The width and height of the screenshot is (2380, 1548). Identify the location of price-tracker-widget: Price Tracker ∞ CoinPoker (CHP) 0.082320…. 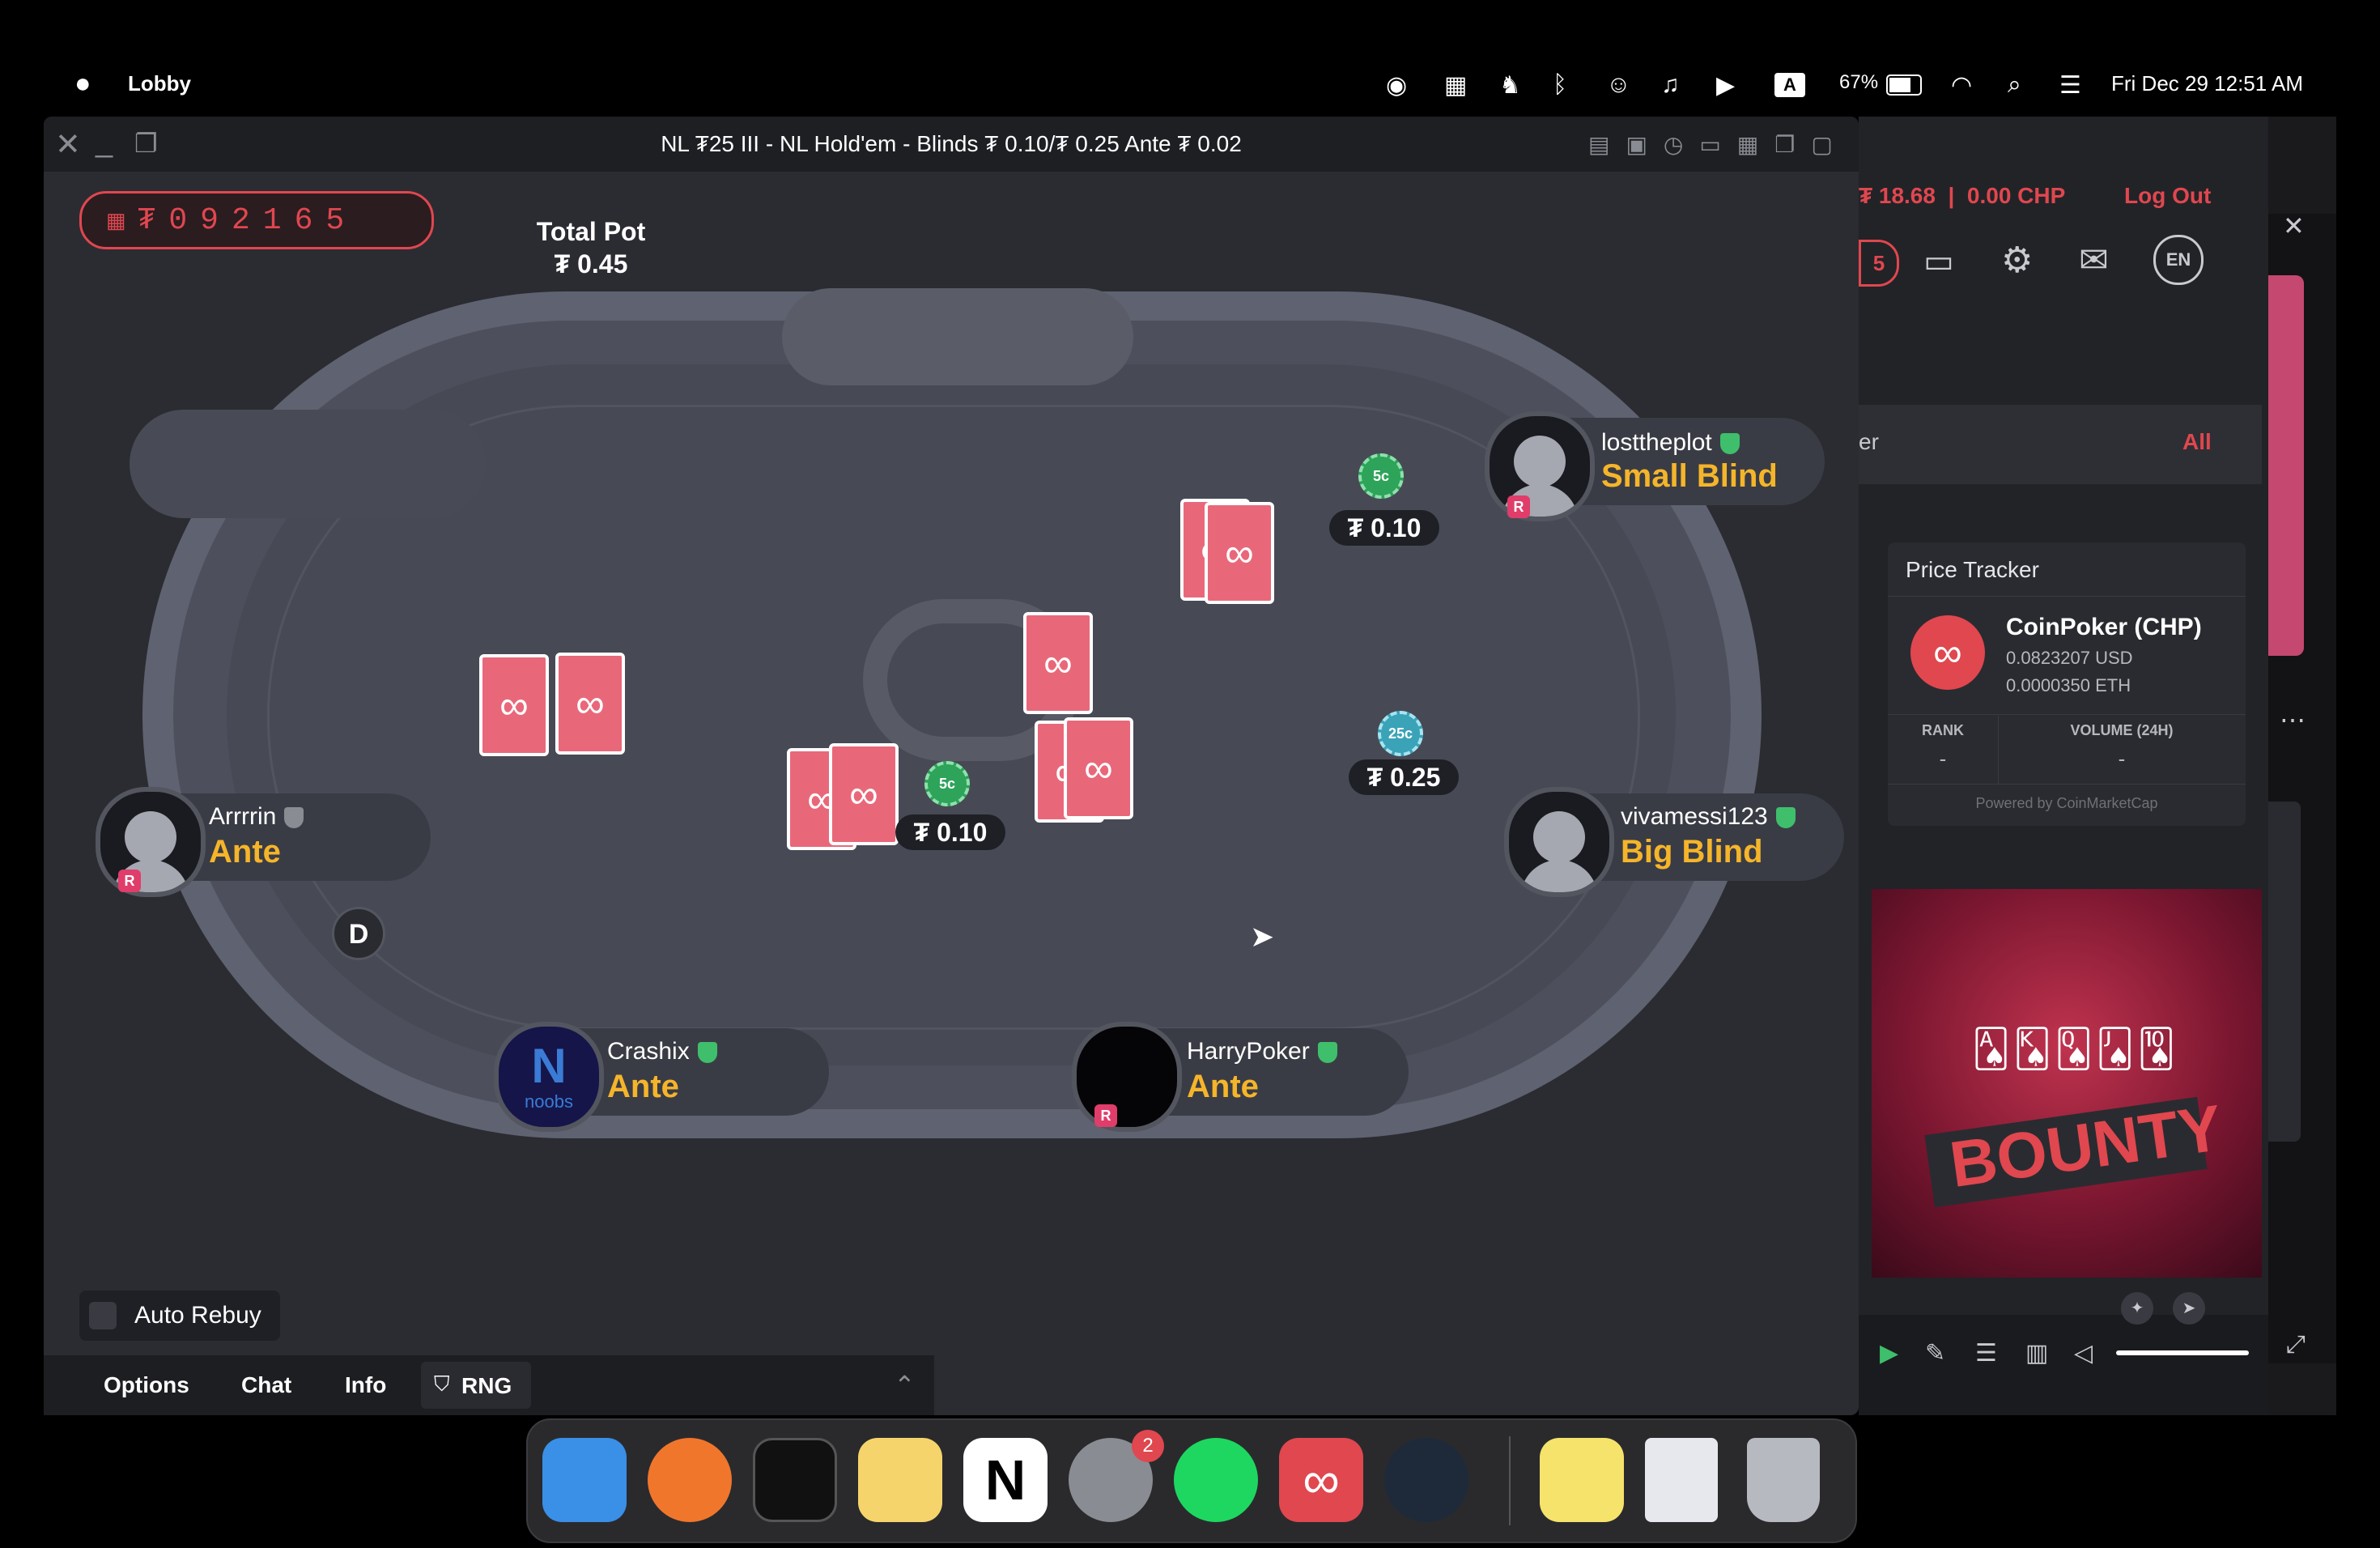
(2067, 684).